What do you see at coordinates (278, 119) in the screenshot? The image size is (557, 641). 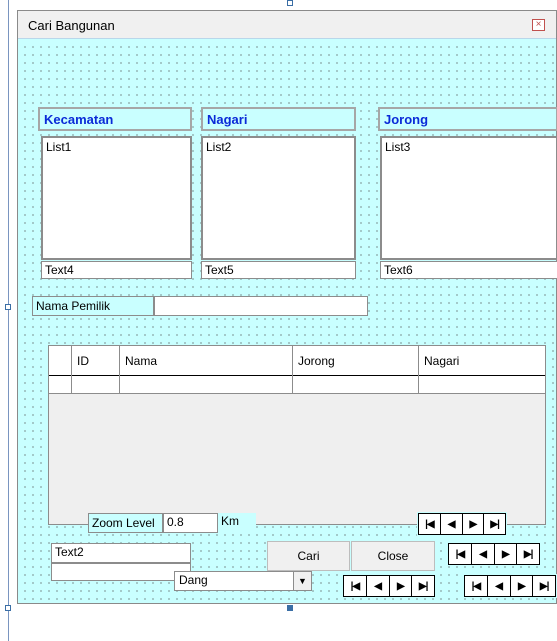 I see `nagari-label: Nagari` at bounding box center [278, 119].